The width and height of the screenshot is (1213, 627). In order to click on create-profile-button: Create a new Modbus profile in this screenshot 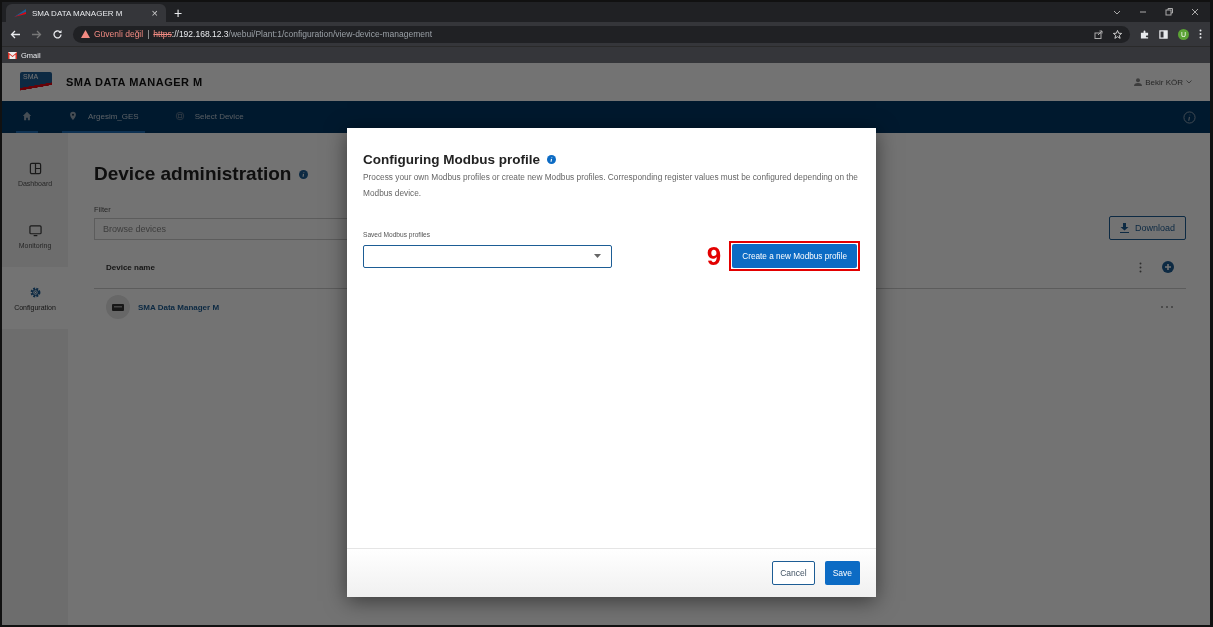, I will do `click(794, 256)`.